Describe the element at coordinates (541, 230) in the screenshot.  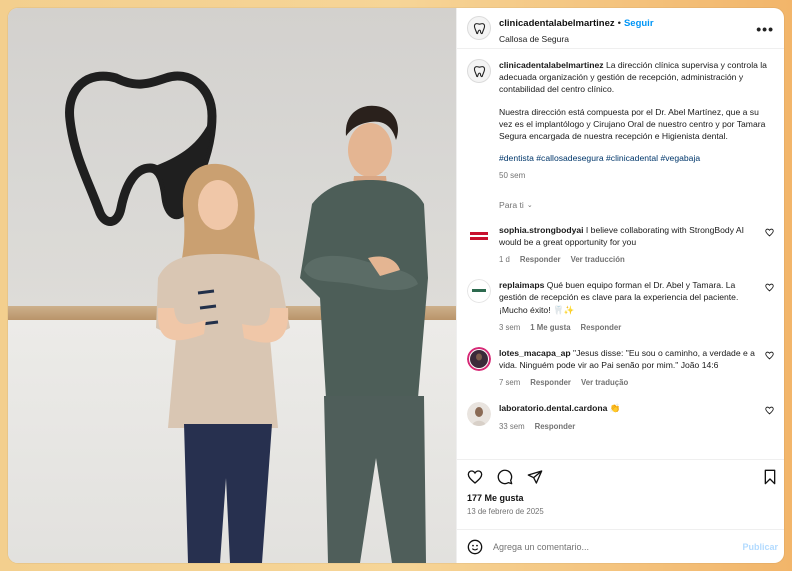
I see `comment-username: sophia.strongbodyai` at that location.